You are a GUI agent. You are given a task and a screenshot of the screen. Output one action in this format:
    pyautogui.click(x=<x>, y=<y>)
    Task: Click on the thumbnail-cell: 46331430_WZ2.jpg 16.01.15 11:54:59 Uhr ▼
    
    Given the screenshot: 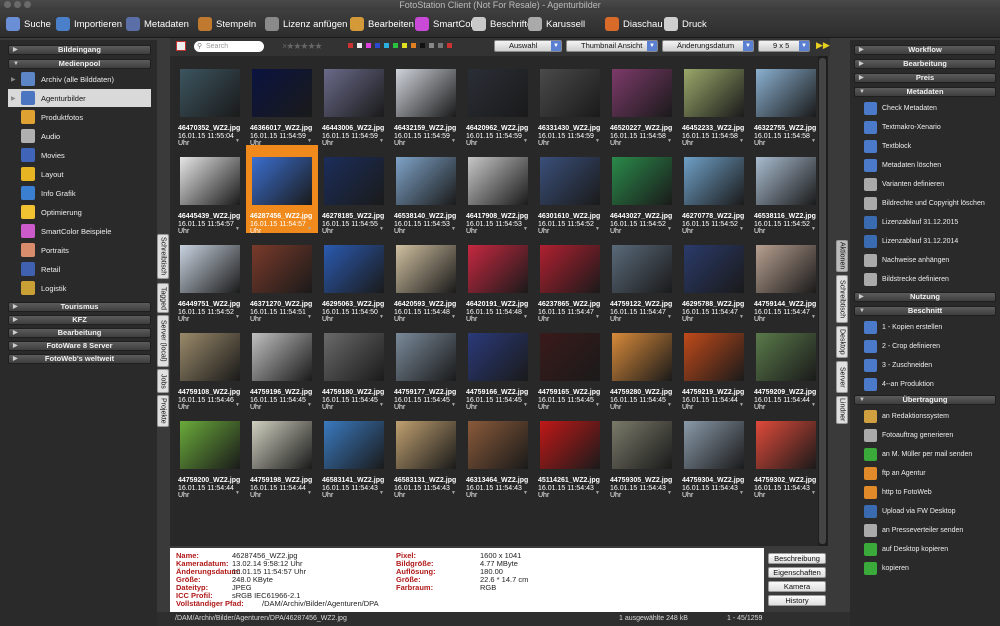 What is the action you would take?
    pyautogui.click(x=570, y=102)
    